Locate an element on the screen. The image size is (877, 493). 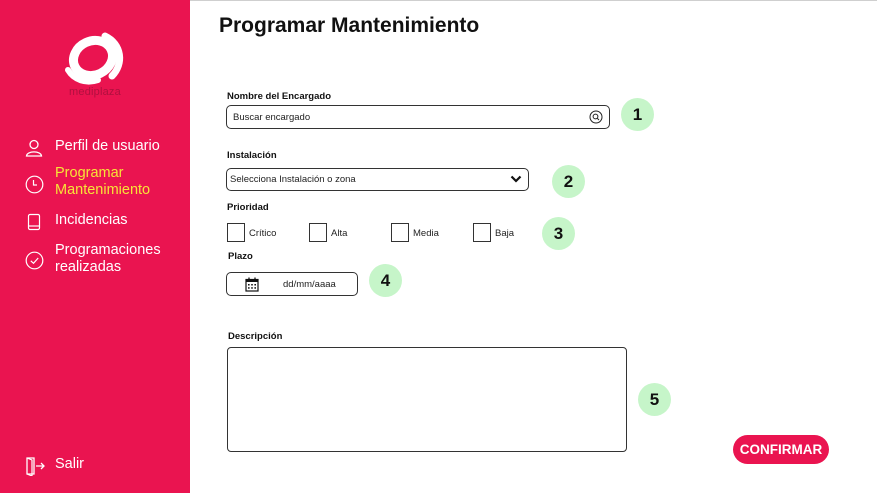
step-badge-3: 3 is located at coordinates (558, 233).